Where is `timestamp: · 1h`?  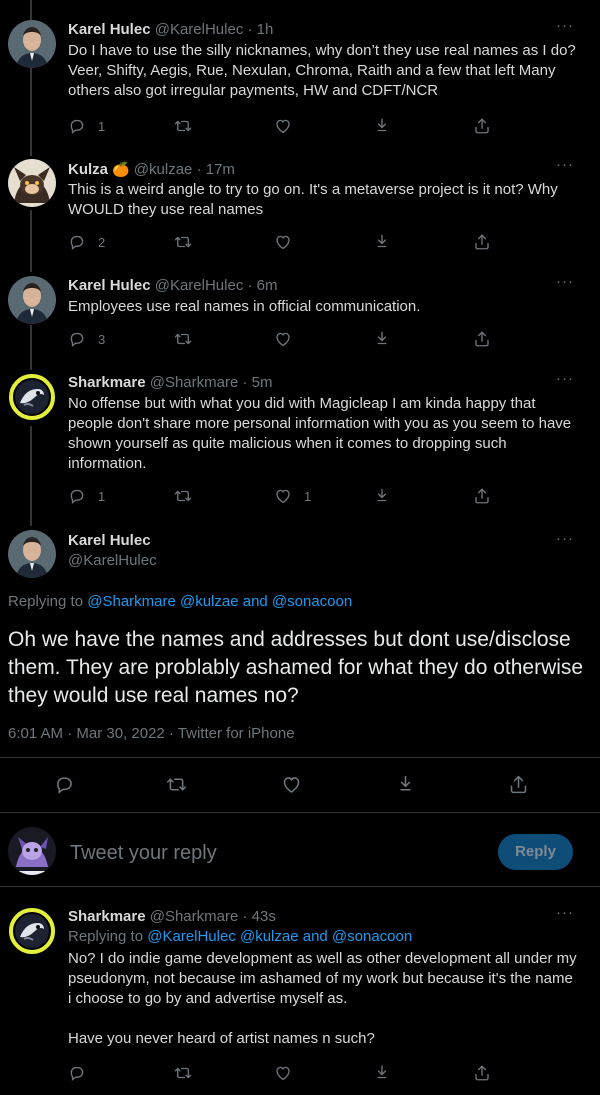 timestamp: · 1h is located at coordinates (260, 29).